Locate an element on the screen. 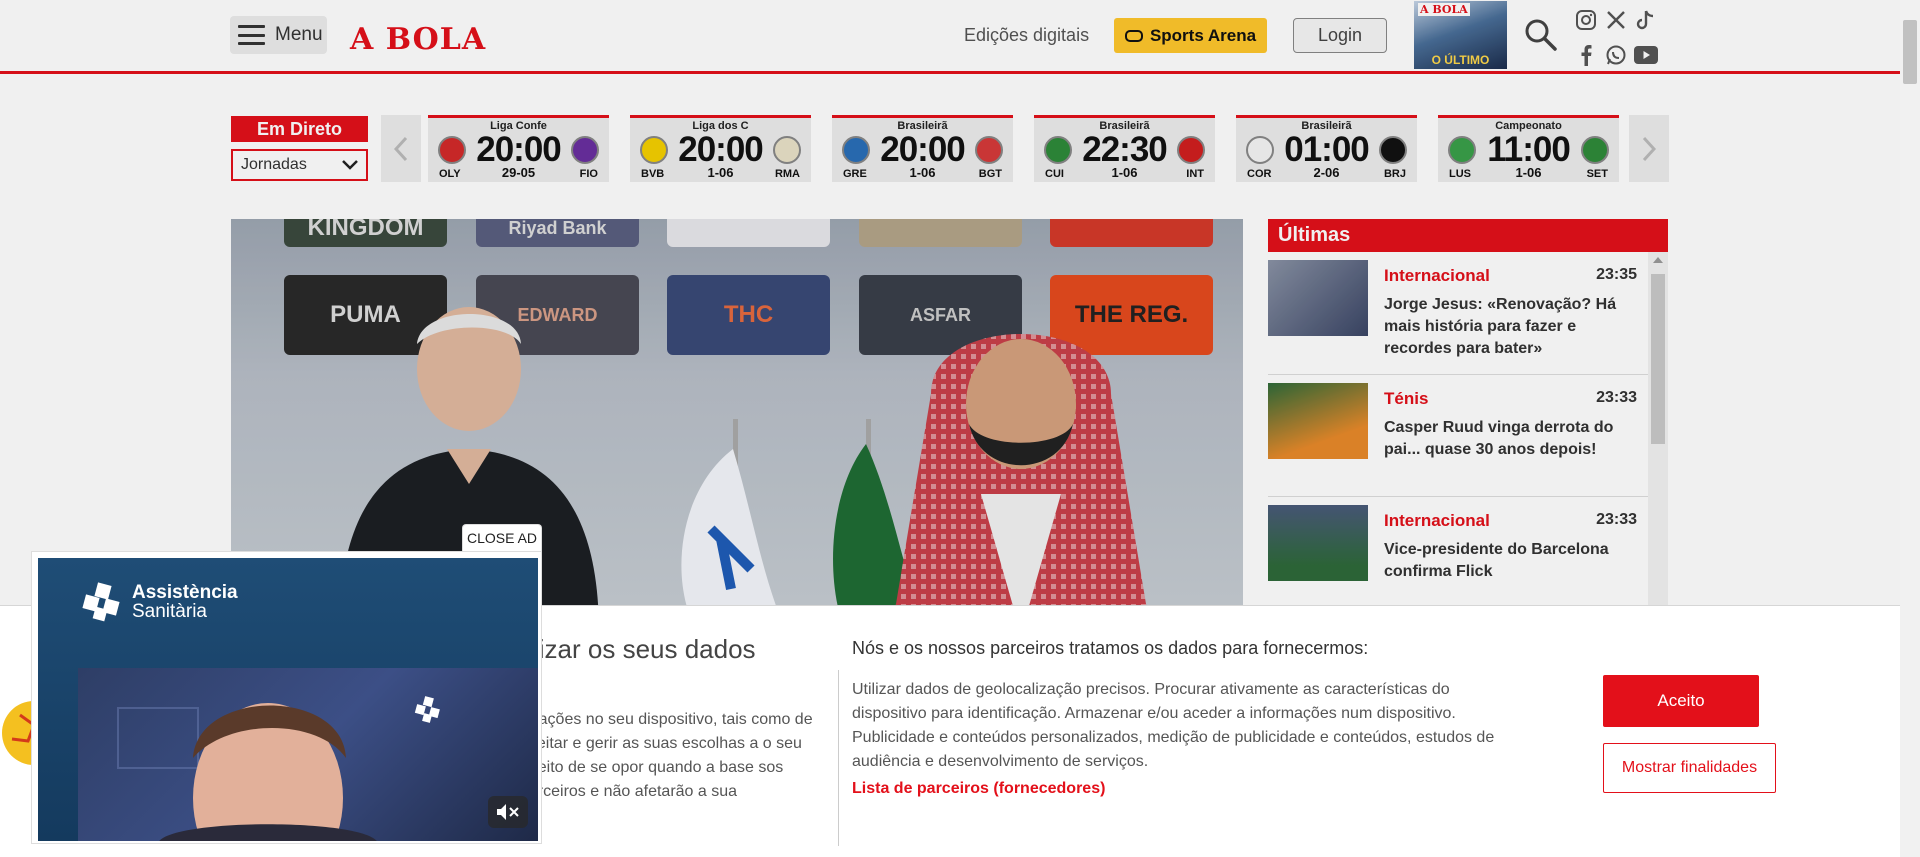 This screenshot has width=1920, height=857. em-direto-label: Em Direto is located at coordinates (299, 129).